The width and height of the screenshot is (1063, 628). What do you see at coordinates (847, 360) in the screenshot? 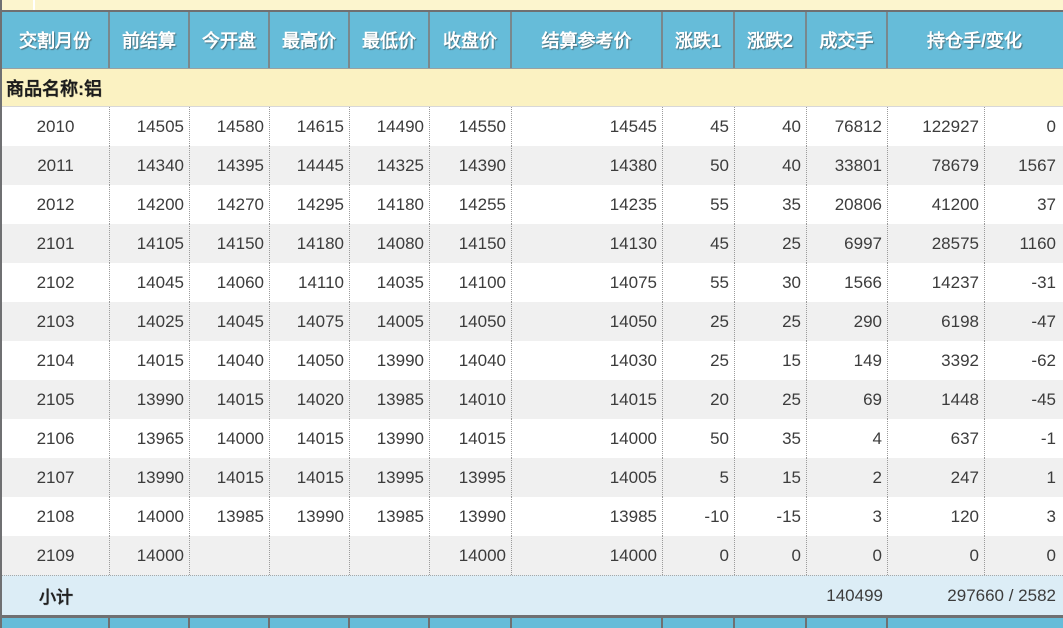
I see `cell-volume: 149` at bounding box center [847, 360].